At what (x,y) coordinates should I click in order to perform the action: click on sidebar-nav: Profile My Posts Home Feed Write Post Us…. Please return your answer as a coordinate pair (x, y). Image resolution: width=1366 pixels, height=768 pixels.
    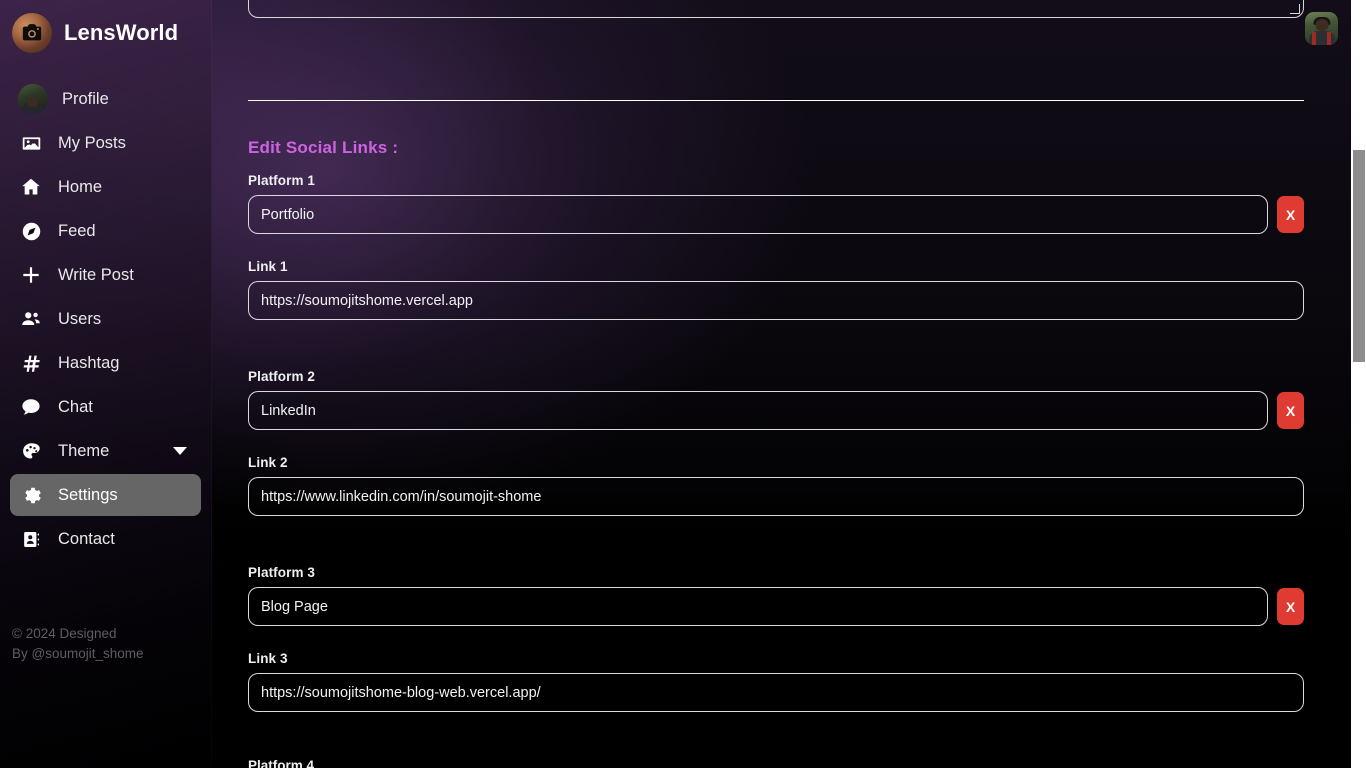
    Looking at the image, I should click on (105, 319).